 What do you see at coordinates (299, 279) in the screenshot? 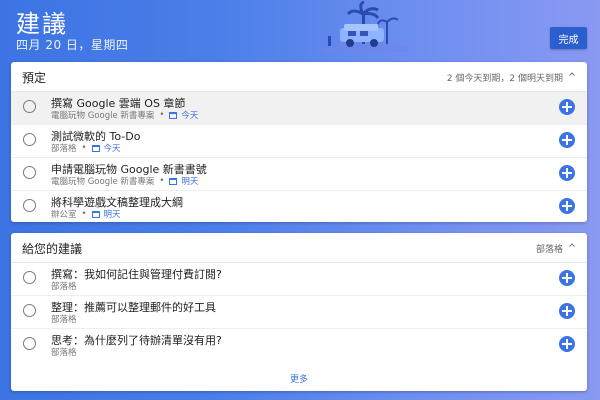
I see `suggestion-row: 撰寫：我如何記住與管理付費訂閱? 部落格` at bounding box center [299, 279].